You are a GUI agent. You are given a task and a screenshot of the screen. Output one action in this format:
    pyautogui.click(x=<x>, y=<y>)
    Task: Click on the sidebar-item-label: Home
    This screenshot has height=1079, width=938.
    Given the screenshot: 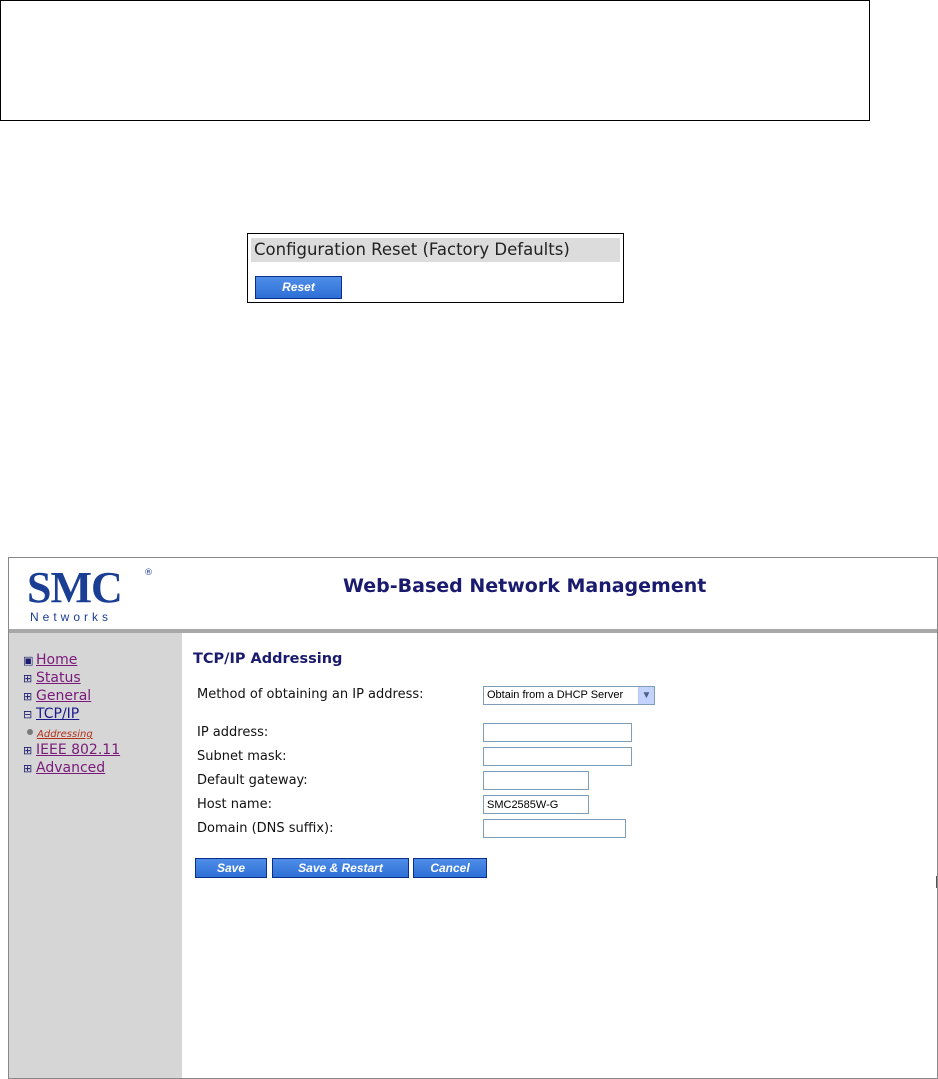 What is the action you would take?
    pyautogui.click(x=56, y=660)
    